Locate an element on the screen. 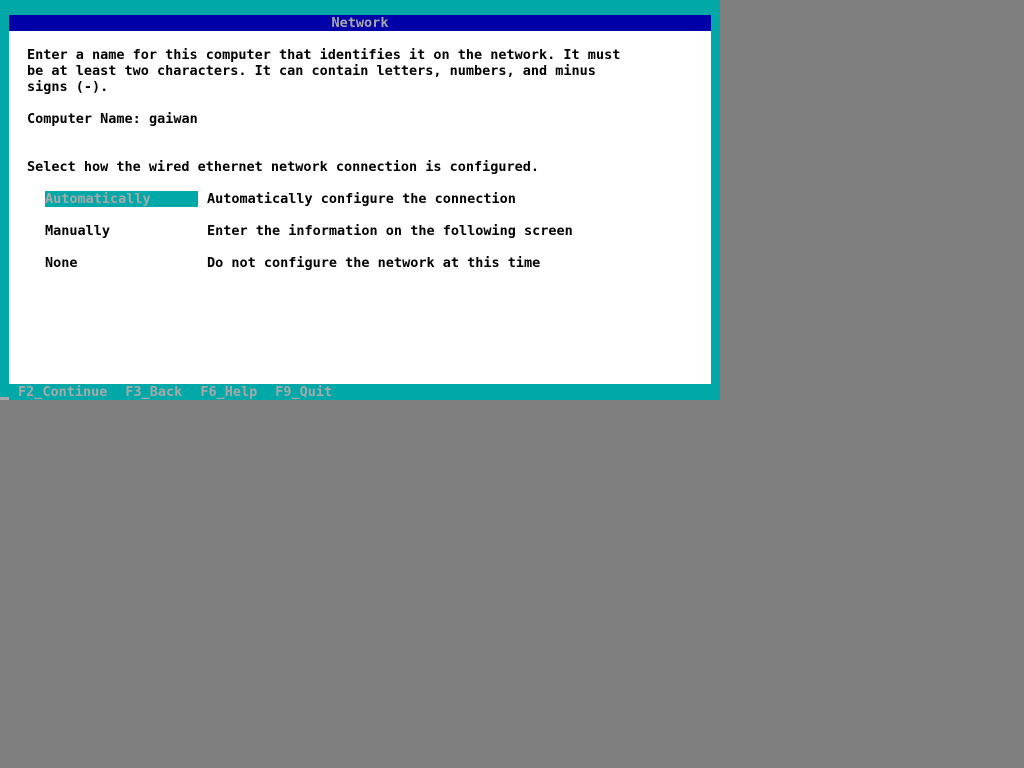 This screenshot has height=768, width=1024. f6-help-key: F6_Help is located at coordinates (228, 392).